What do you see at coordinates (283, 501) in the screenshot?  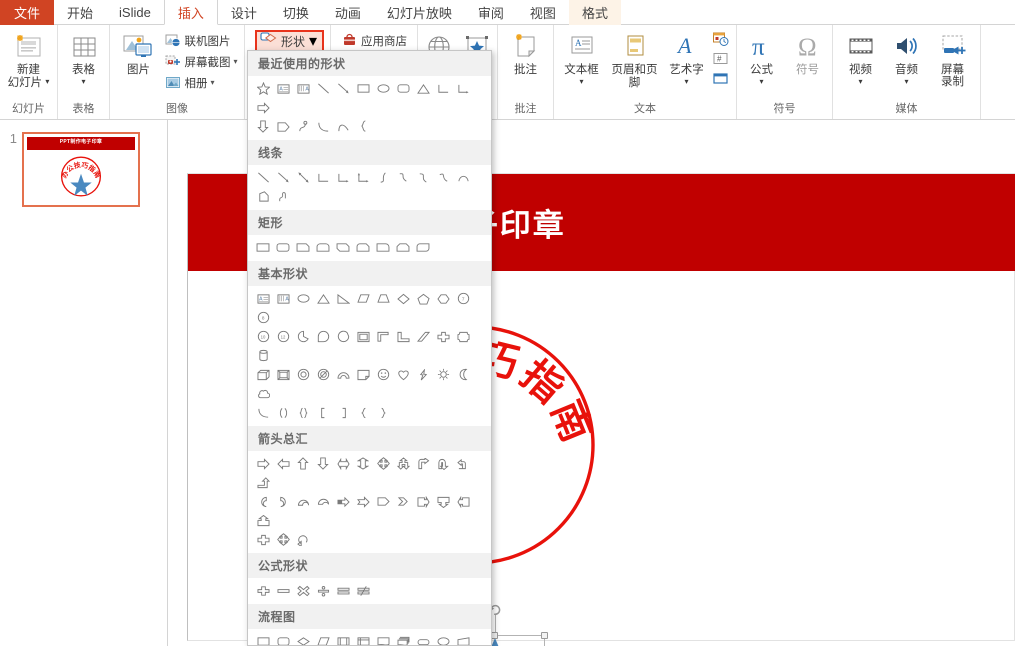 I see `shape-curved-left-arrow` at bounding box center [283, 501].